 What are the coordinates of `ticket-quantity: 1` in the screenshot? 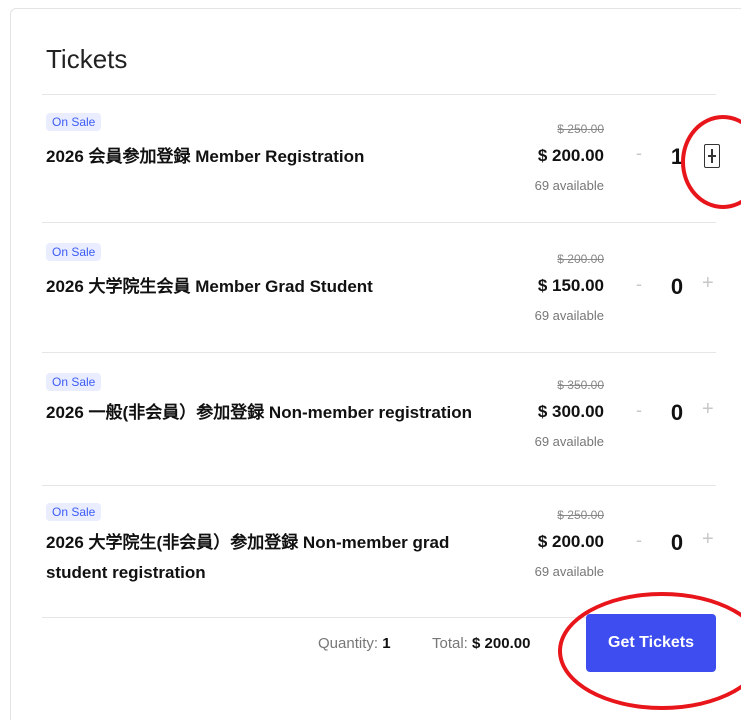 It's located at (677, 156).